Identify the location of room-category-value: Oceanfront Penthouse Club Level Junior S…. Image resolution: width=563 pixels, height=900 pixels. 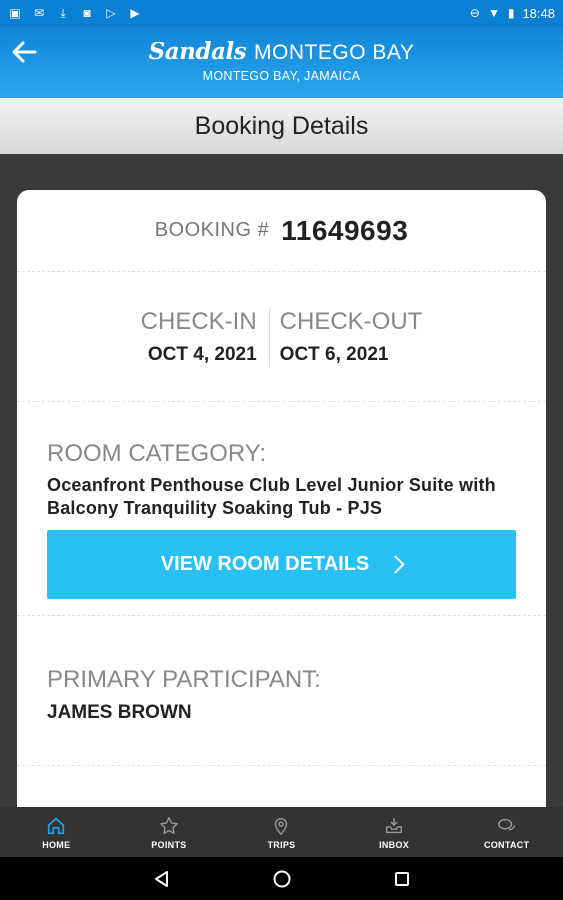
(271, 496).